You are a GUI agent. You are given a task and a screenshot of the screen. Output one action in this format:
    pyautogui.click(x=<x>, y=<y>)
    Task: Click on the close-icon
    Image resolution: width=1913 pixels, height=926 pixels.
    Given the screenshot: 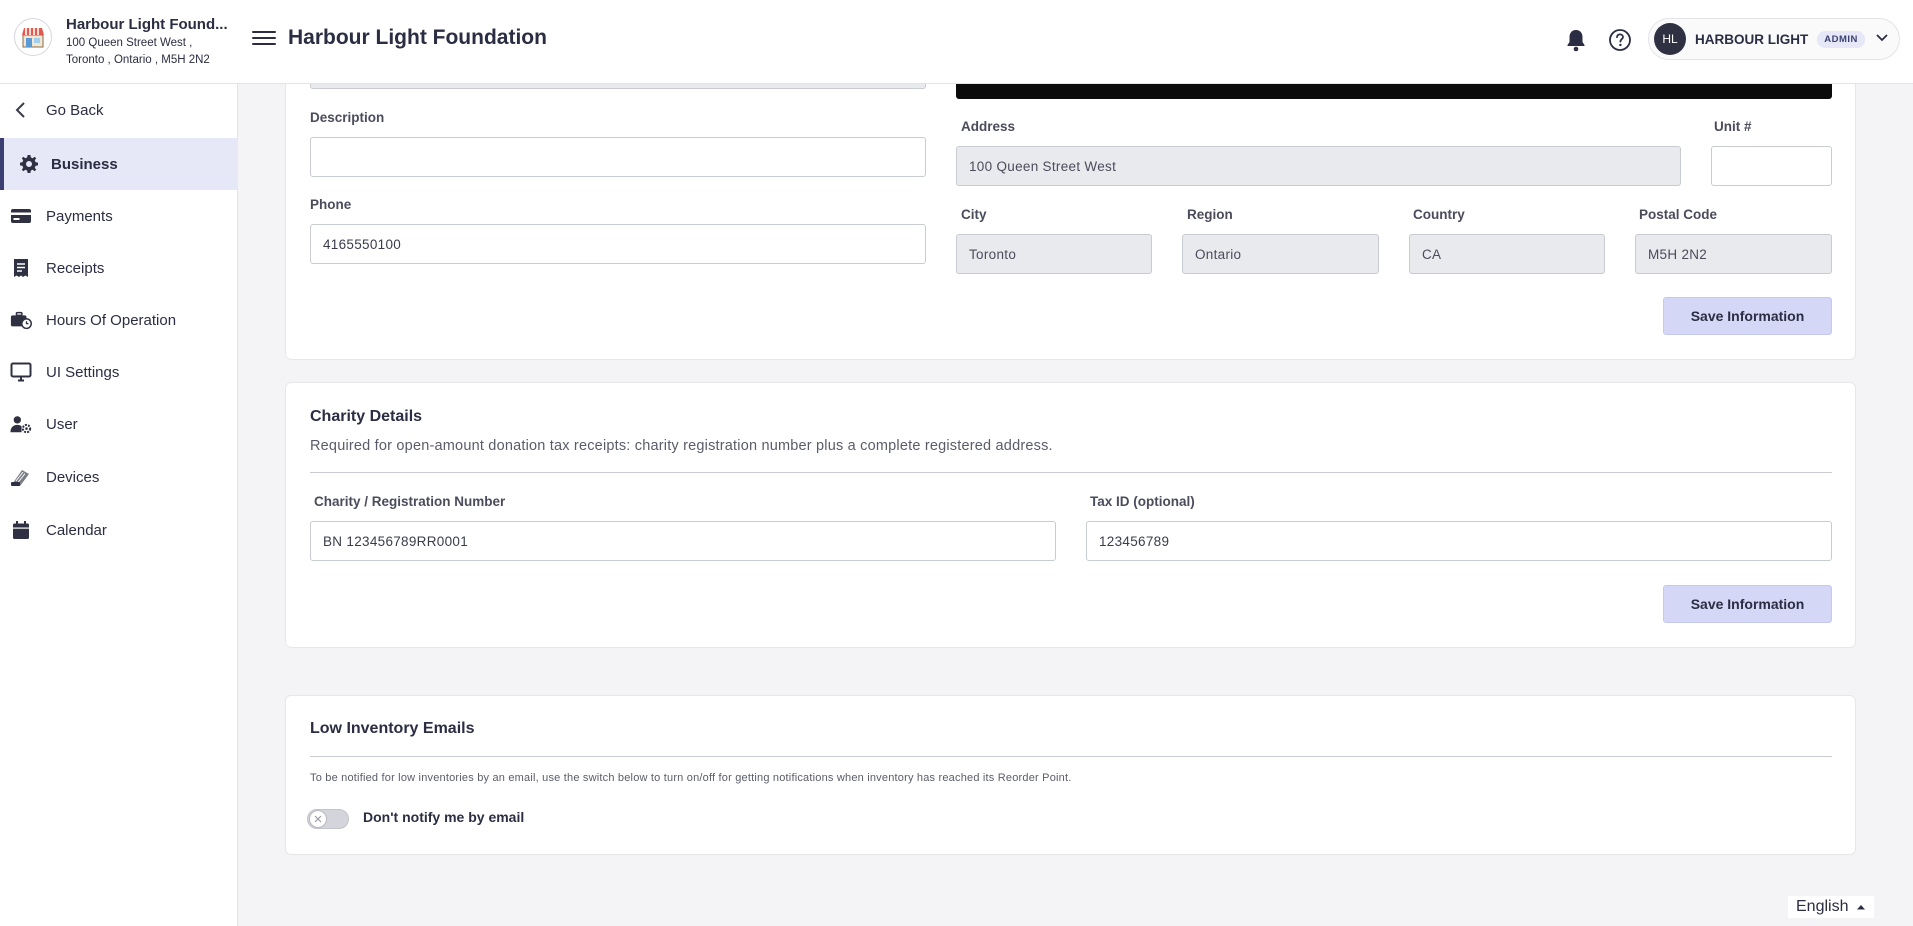 What is the action you would take?
    pyautogui.click(x=318, y=819)
    